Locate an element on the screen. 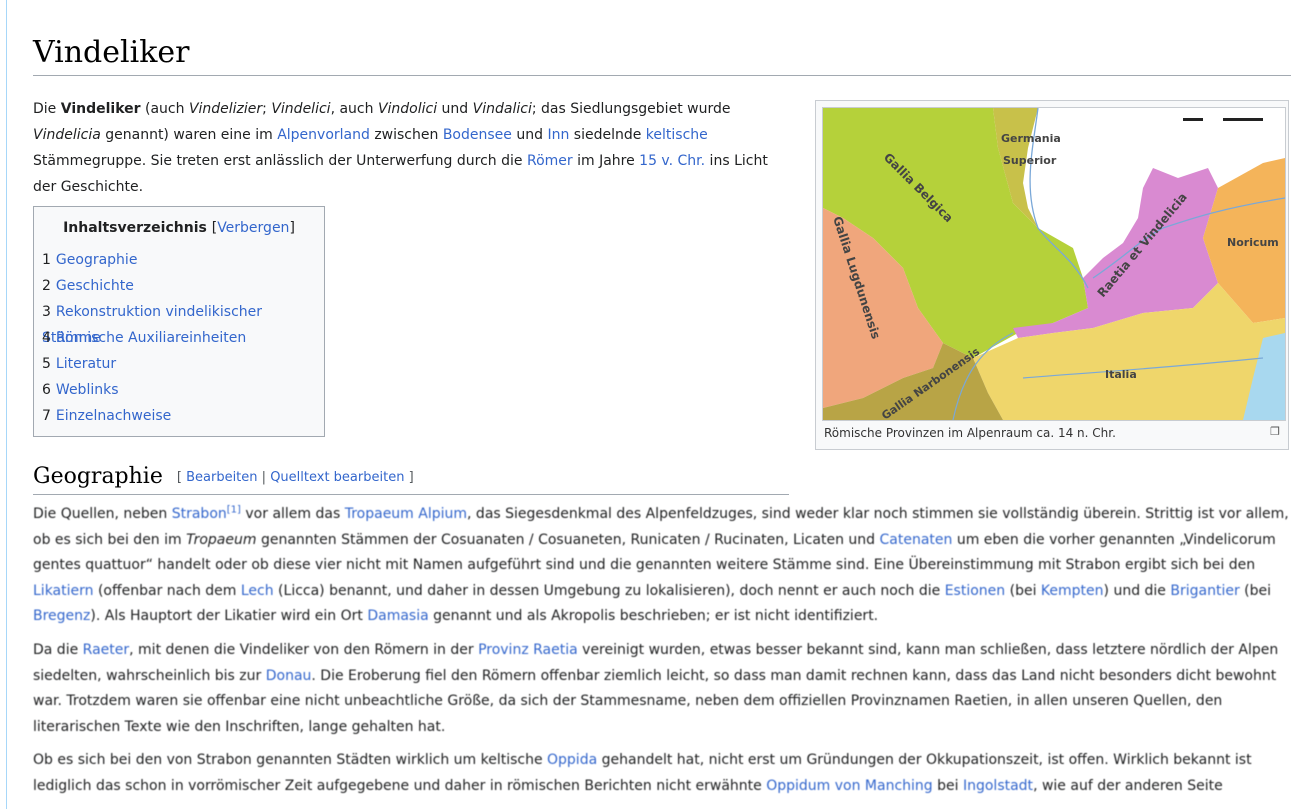 The width and height of the screenshot is (1308, 809). text: siedelnde is located at coordinates (607, 135).